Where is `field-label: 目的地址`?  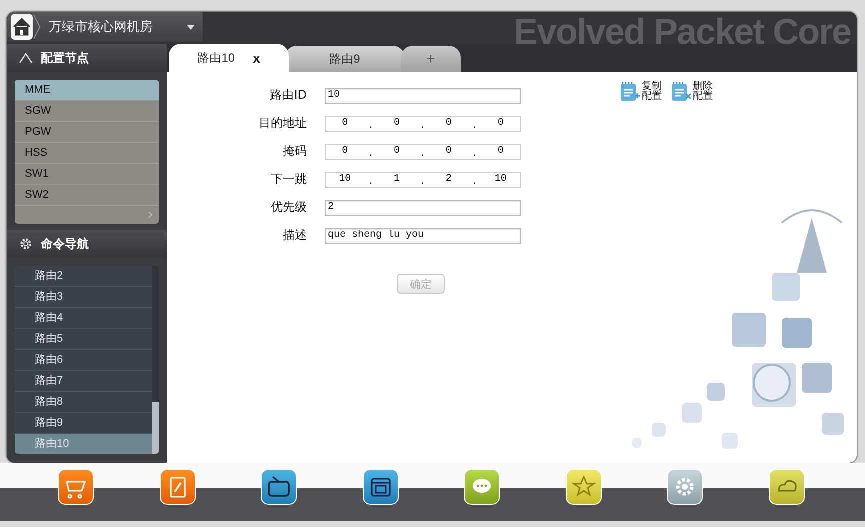
field-label: 目的地址 is located at coordinates (282, 123).